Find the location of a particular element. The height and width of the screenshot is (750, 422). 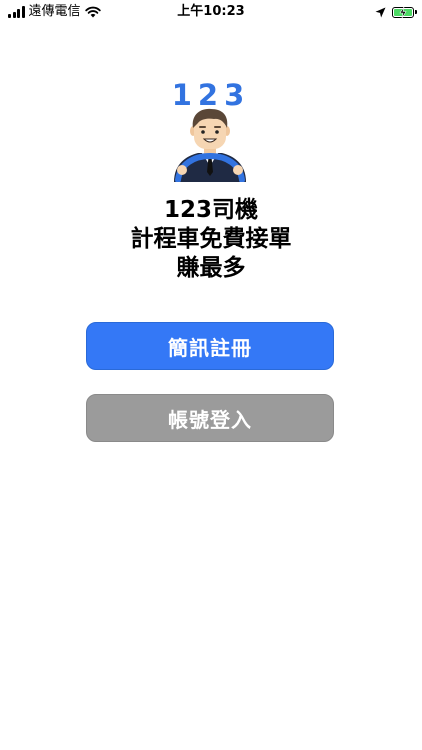

battery-charging-icon is located at coordinates (404, 12).